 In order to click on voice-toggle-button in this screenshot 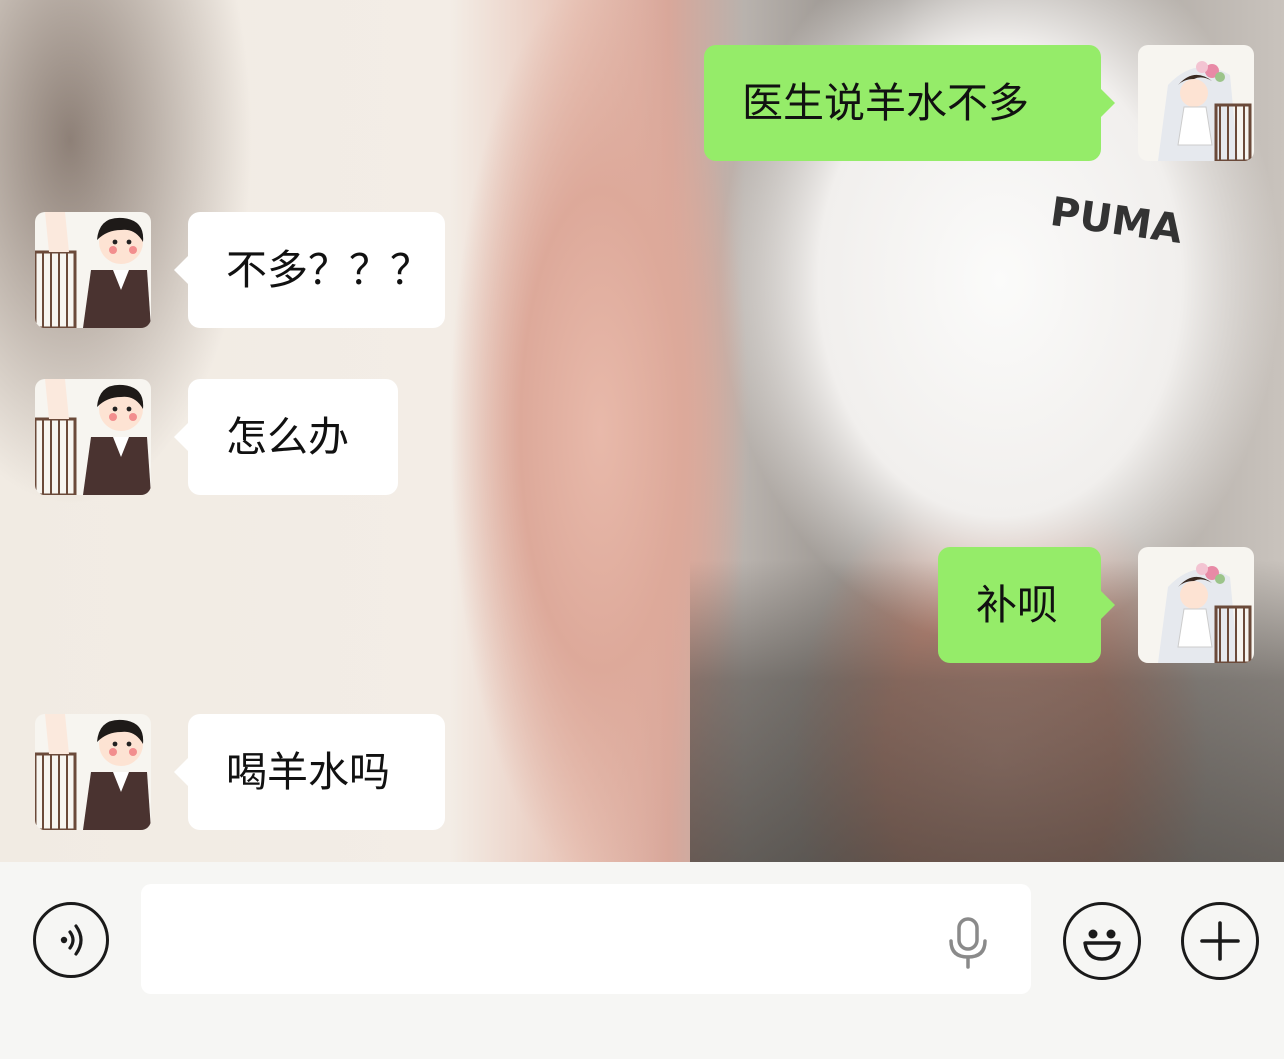, I will do `click(71, 940)`.